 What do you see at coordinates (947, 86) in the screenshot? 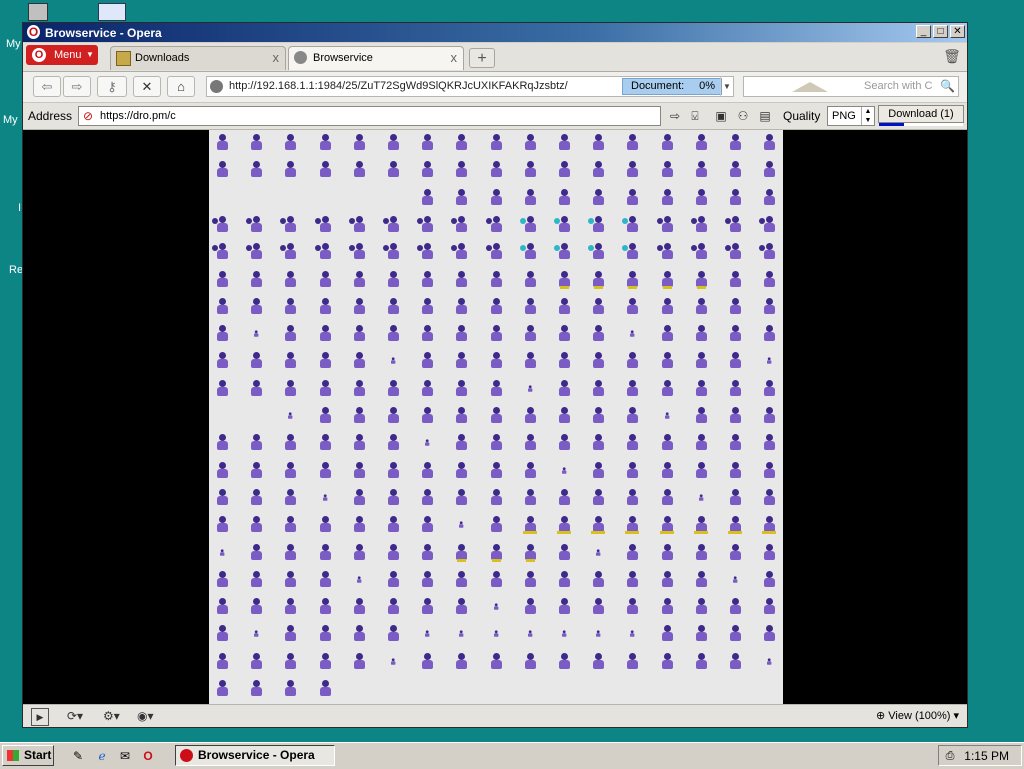
I see `search-icon: 🔍` at bounding box center [947, 86].